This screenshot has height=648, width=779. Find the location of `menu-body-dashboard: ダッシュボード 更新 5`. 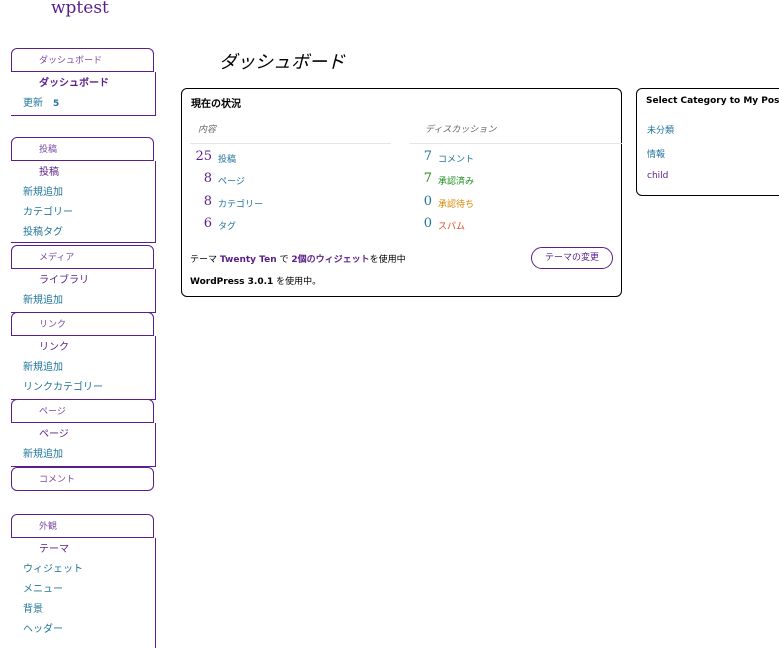

menu-body-dashboard: ダッシュボード 更新 5 is located at coordinates (83, 94).